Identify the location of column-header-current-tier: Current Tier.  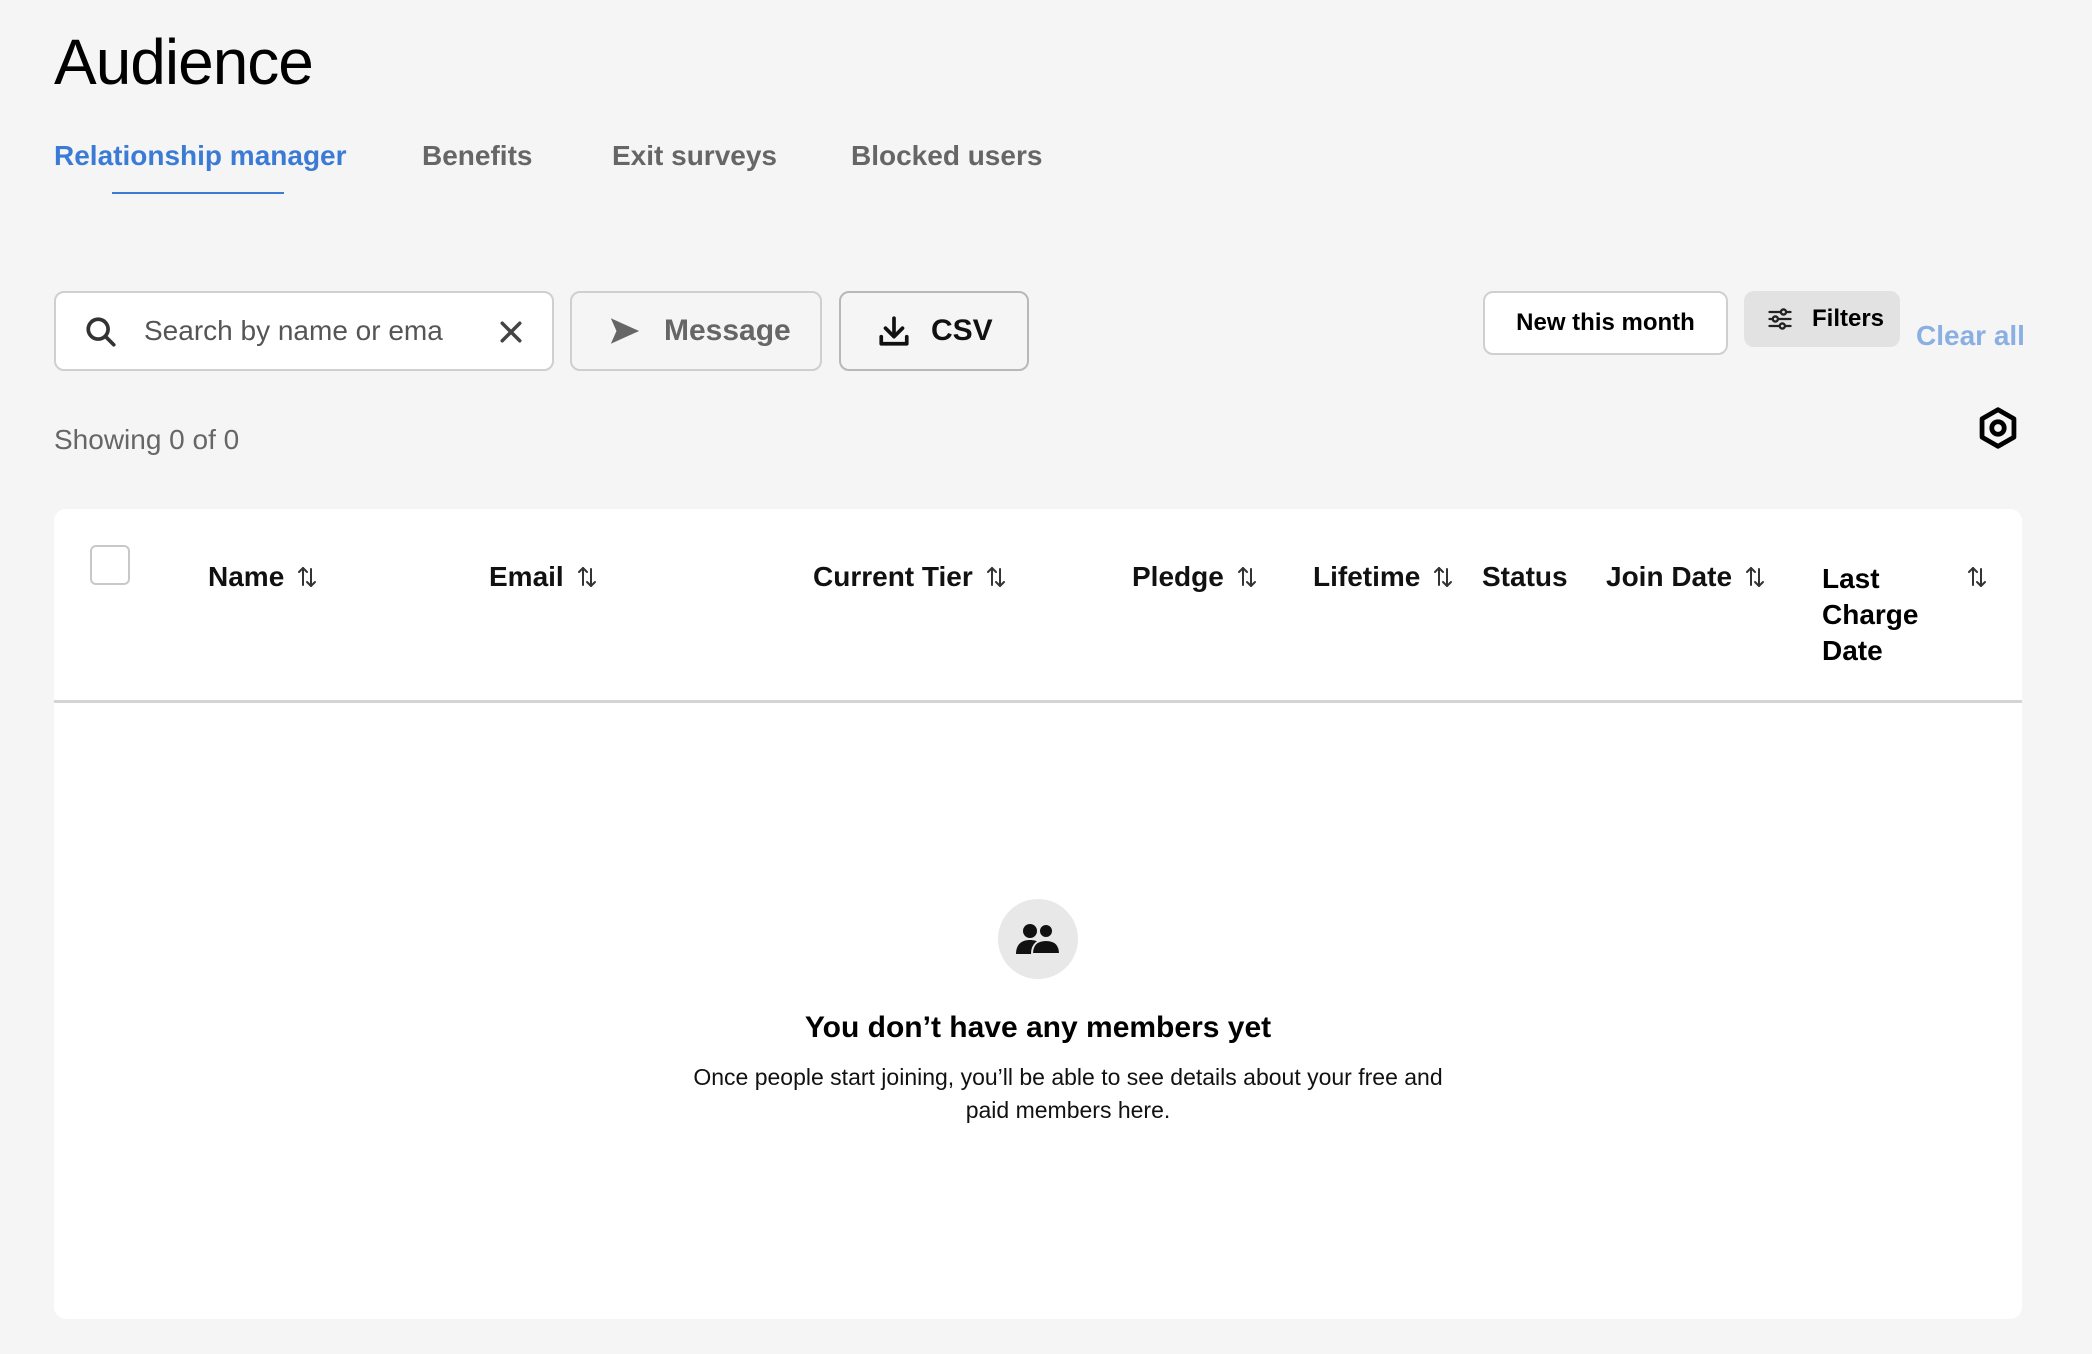
(910, 577).